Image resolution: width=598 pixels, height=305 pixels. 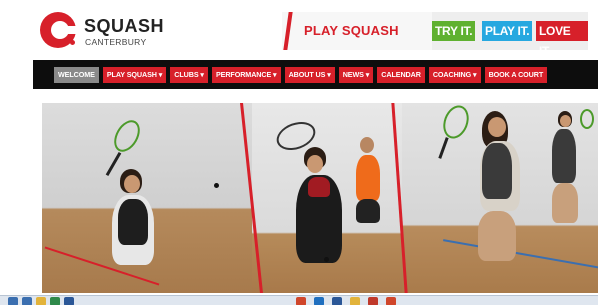 I want to click on nav-item-coaching: COACHING ▾, so click(x=454, y=75).